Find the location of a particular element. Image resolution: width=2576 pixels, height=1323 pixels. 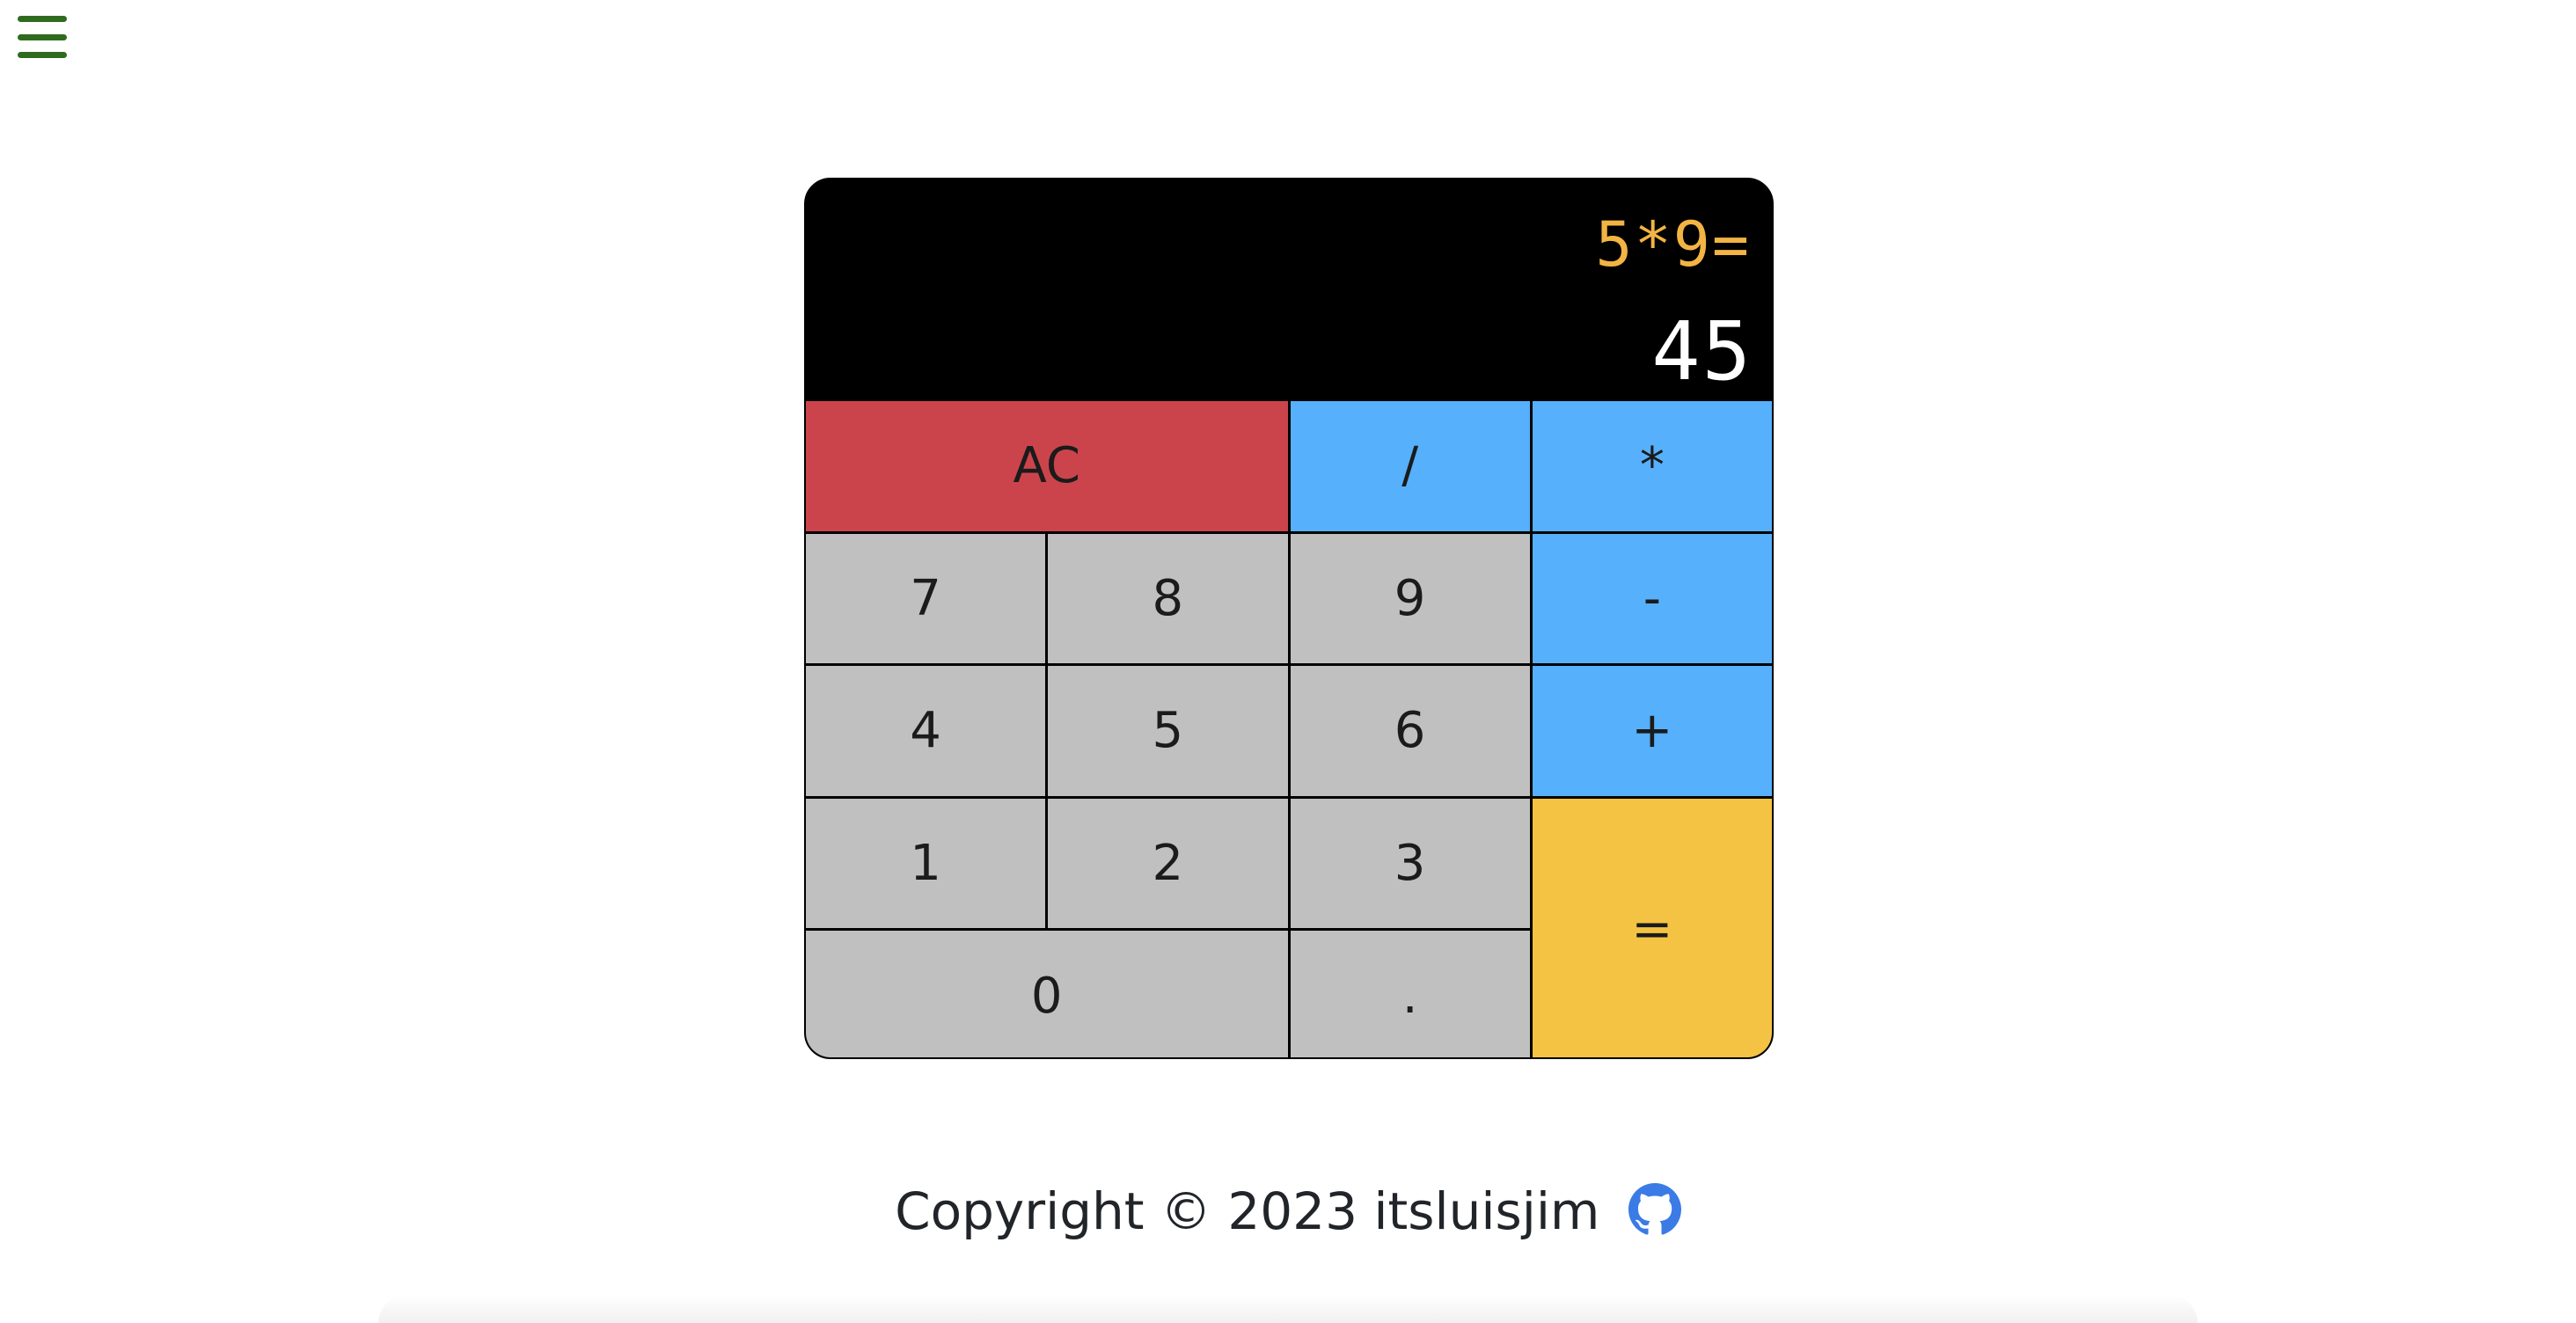

footer: Copyright © 2023 itsluisjim is located at coordinates (1288, 1211).